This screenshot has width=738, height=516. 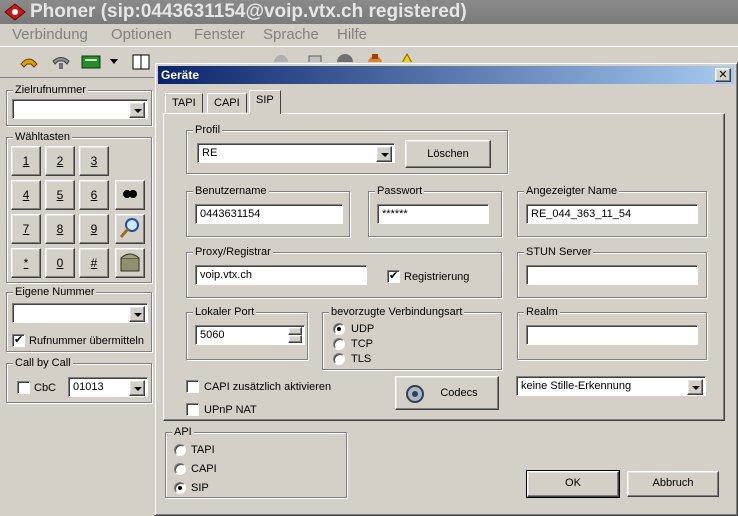 What do you see at coordinates (572, 191) in the screenshot?
I see `anzeigename-label: Angezeigter Name` at bounding box center [572, 191].